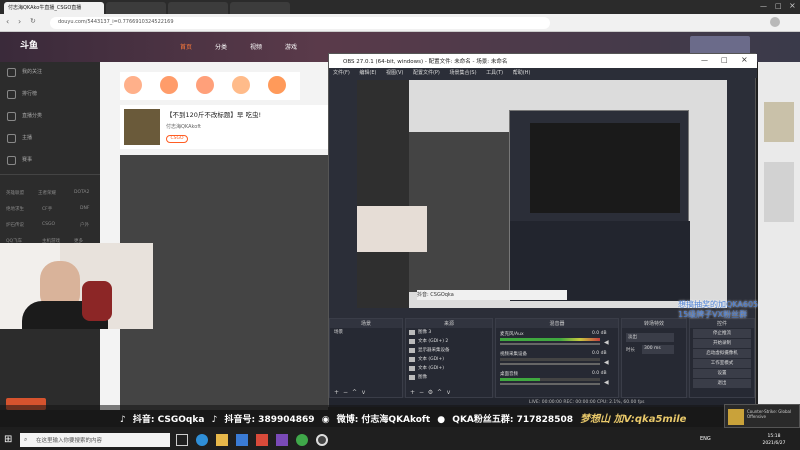  Describe the element at coordinates (705, 439) in the screenshot. I see `language-indicator: ENG` at that location.